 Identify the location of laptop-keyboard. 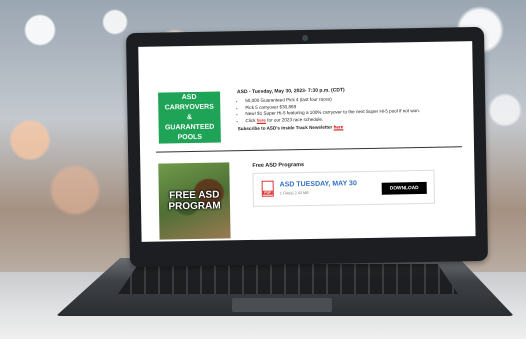
(288, 279).